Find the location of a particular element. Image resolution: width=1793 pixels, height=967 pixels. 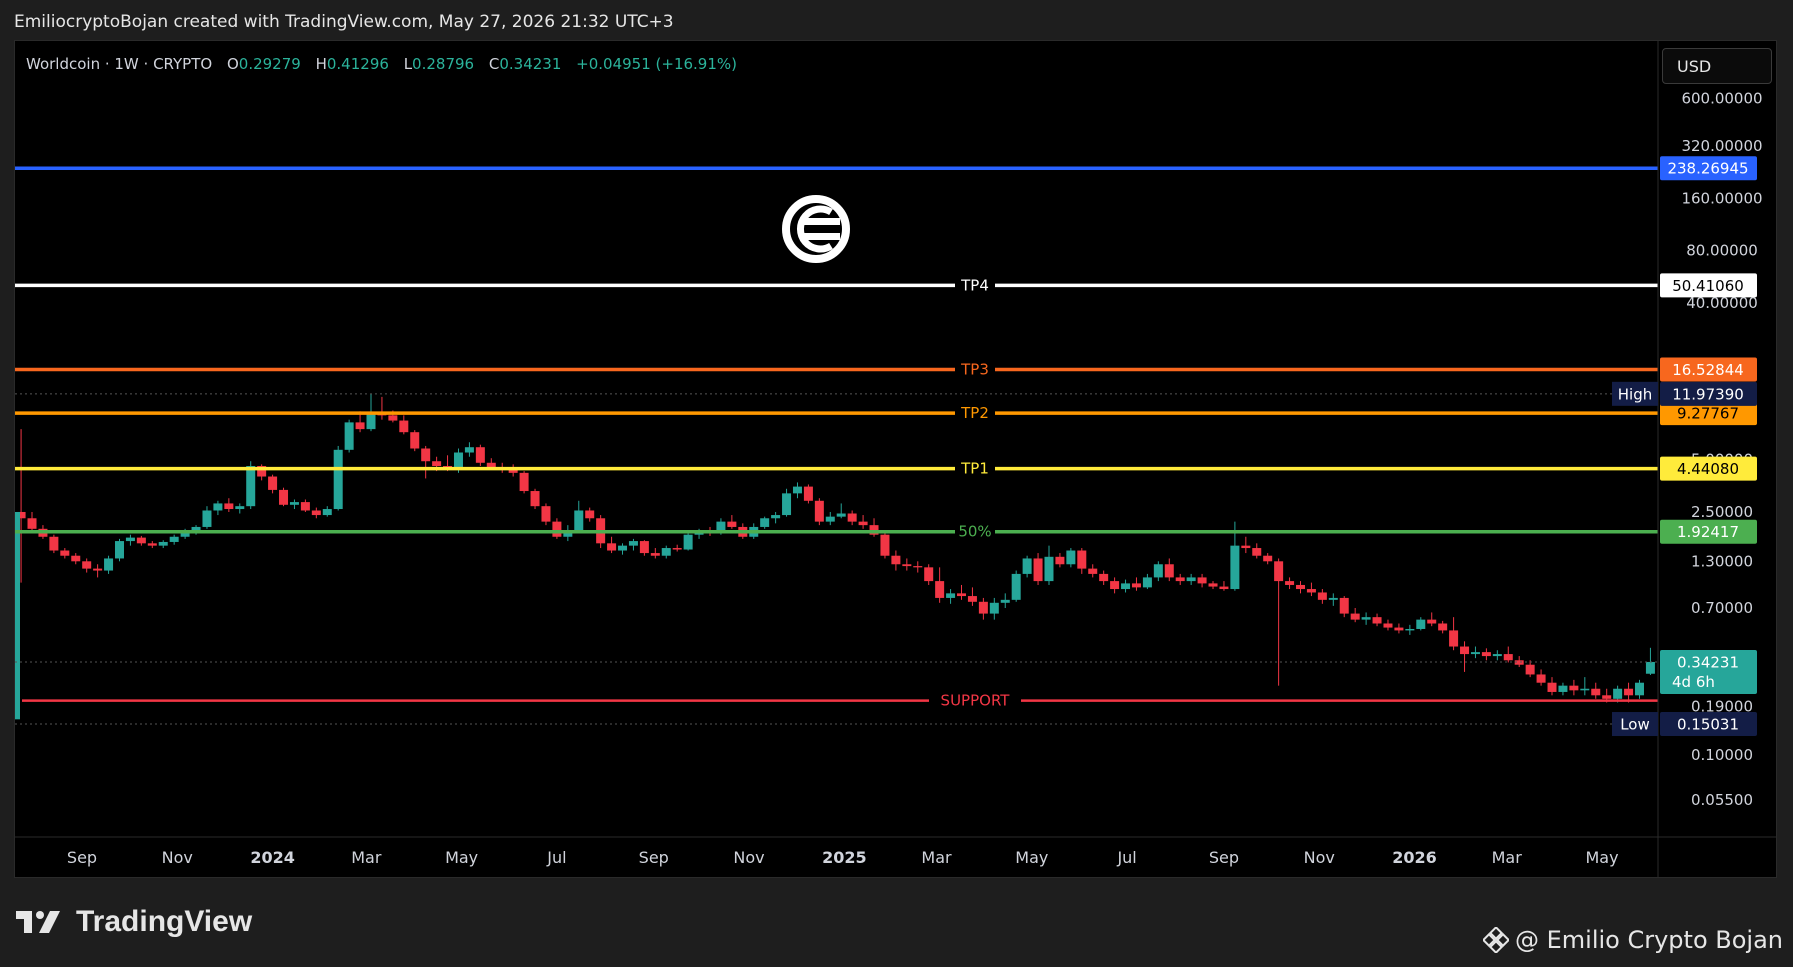

y-tick-label: 0.70000 is located at coordinates (1722, 608).